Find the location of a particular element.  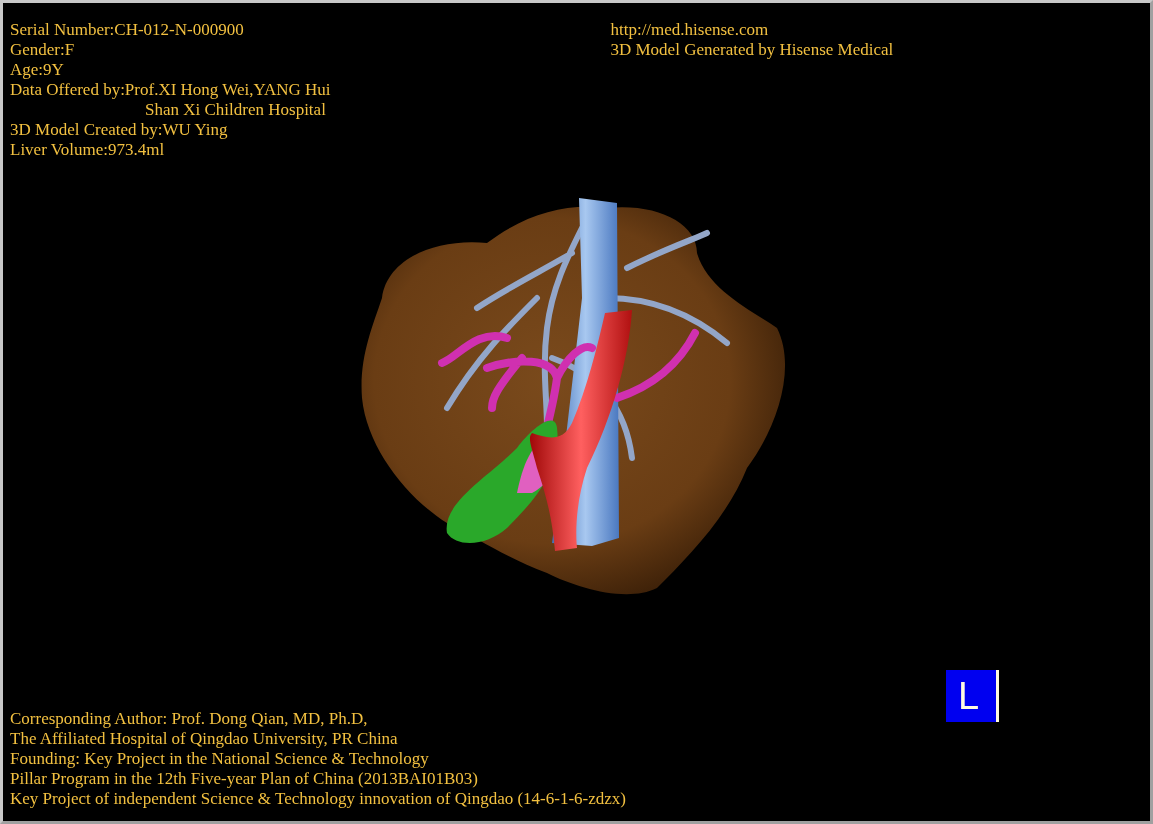

orientation-marker: L is located at coordinates (972, 696).